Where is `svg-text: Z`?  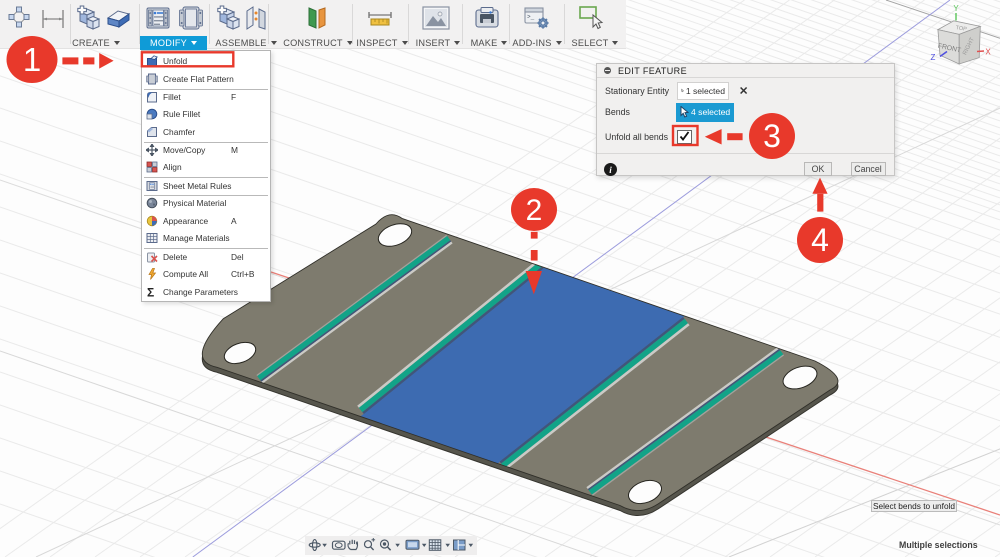
svg-text: Z is located at coordinates (933, 57).